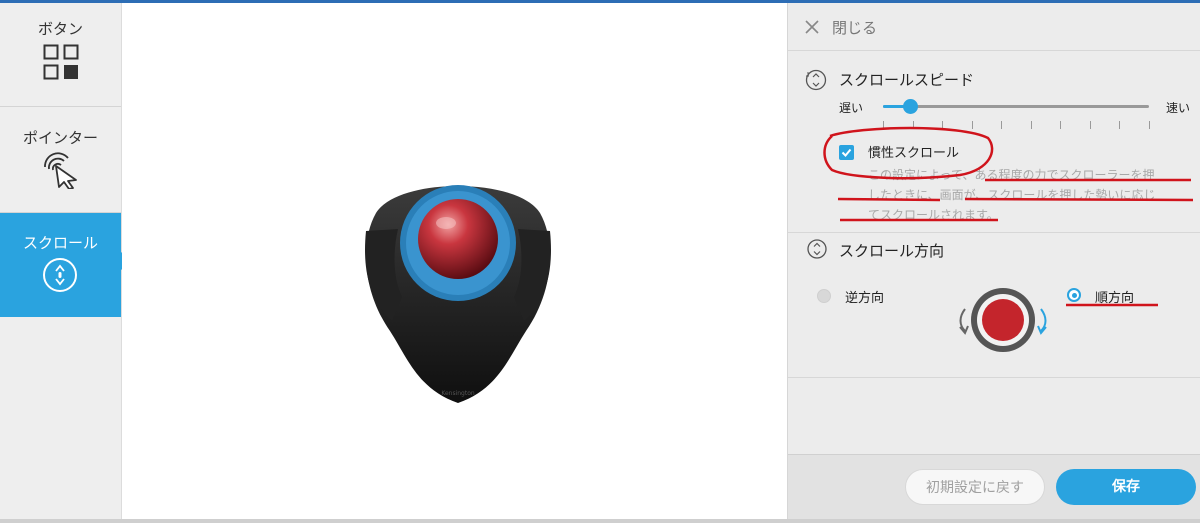 The width and height of the screenshot is (1200, 523). I want to click on checkmark-icon, so click(846, 152).